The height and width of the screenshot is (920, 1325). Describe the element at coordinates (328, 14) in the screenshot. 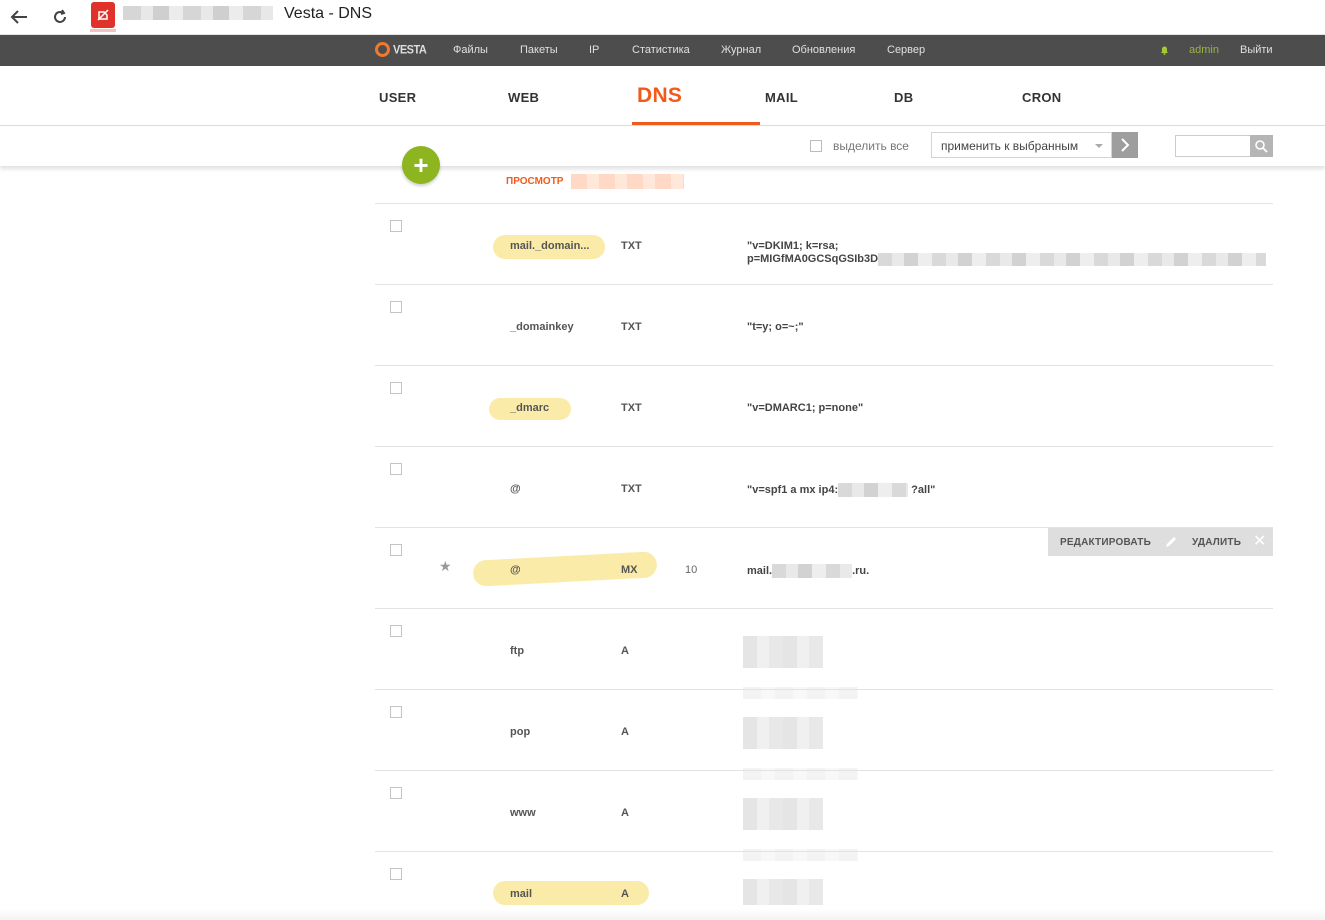

I see `tab-title: Vesta - DNS` at that location.